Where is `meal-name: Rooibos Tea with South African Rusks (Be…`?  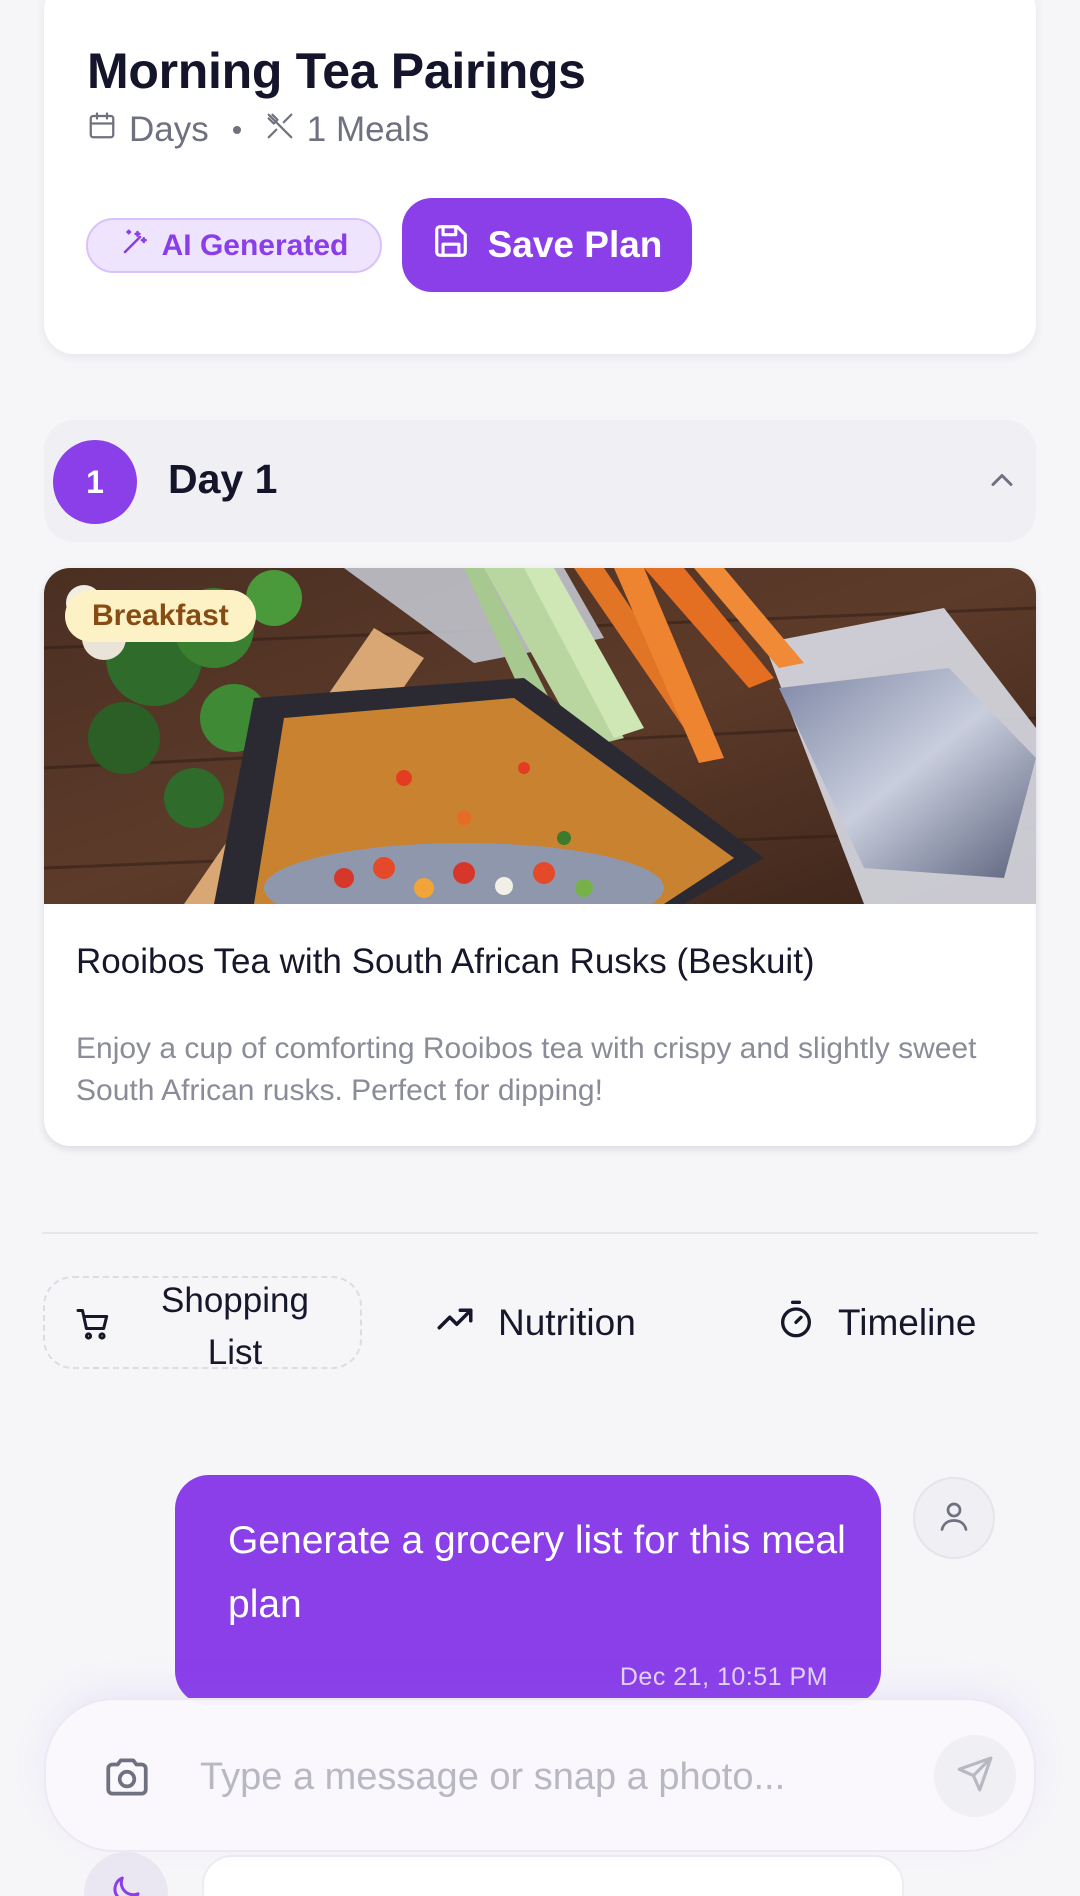 meal-name: Rooibos Tea with South African Rusks (Be… is located at coordinates (445, 961).